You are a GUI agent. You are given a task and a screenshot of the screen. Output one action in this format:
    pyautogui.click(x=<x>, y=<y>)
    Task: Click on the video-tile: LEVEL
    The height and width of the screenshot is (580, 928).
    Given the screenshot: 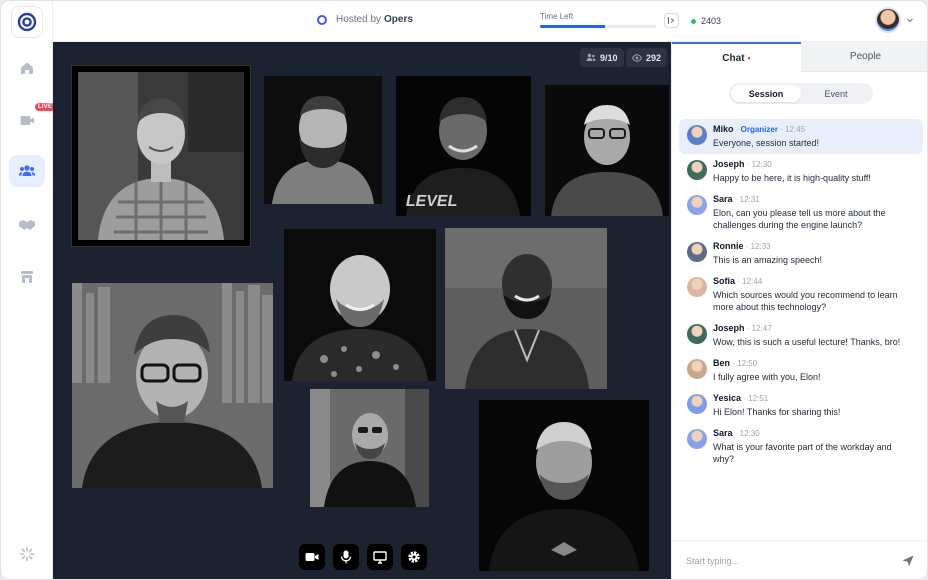 What is the action you would take?
    pyautogui.click(x=463, y=146)
    